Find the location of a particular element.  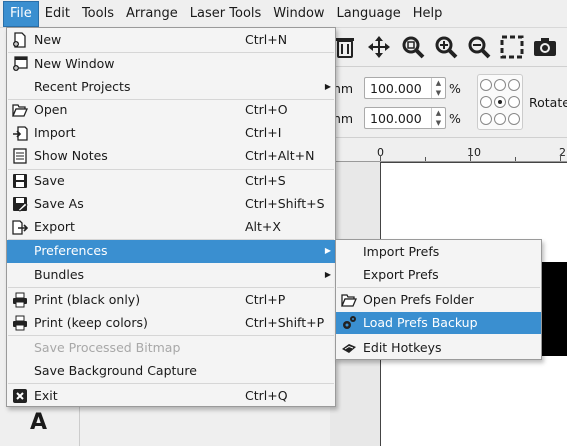

menu-item-label: Export Prefs is located at coordinates (401, 274).